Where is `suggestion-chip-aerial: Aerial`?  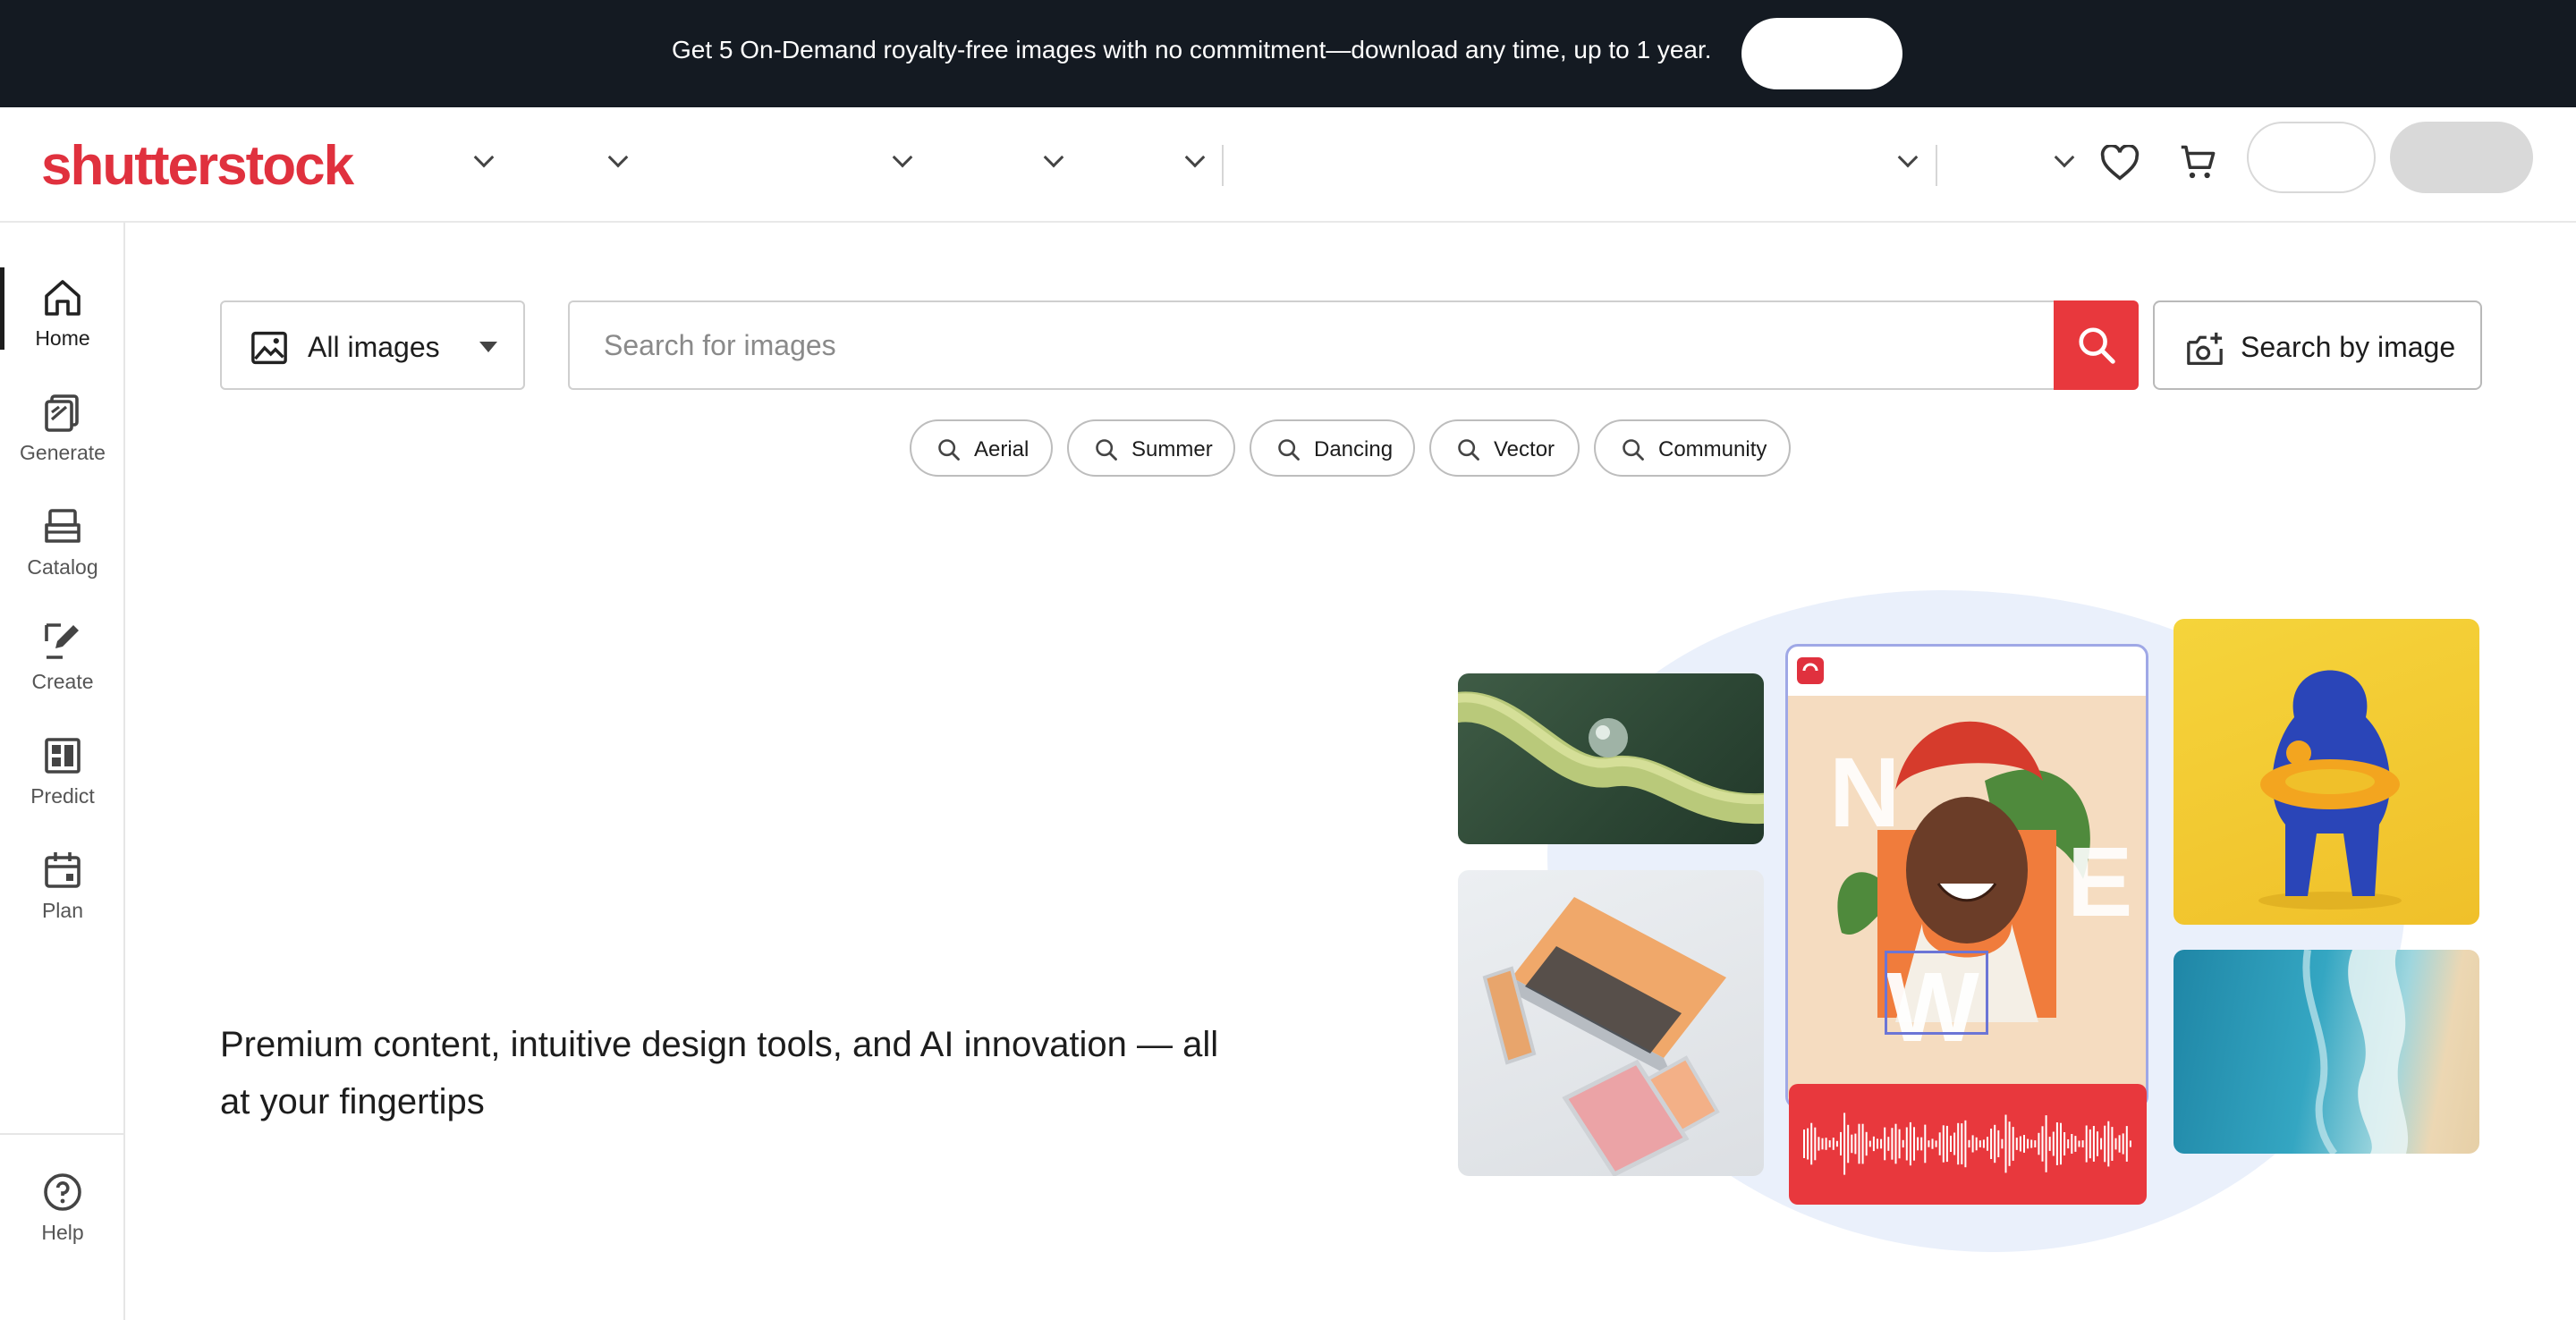
suggestion-chip-aerial: Aerial is located at coordinates (981, 448).